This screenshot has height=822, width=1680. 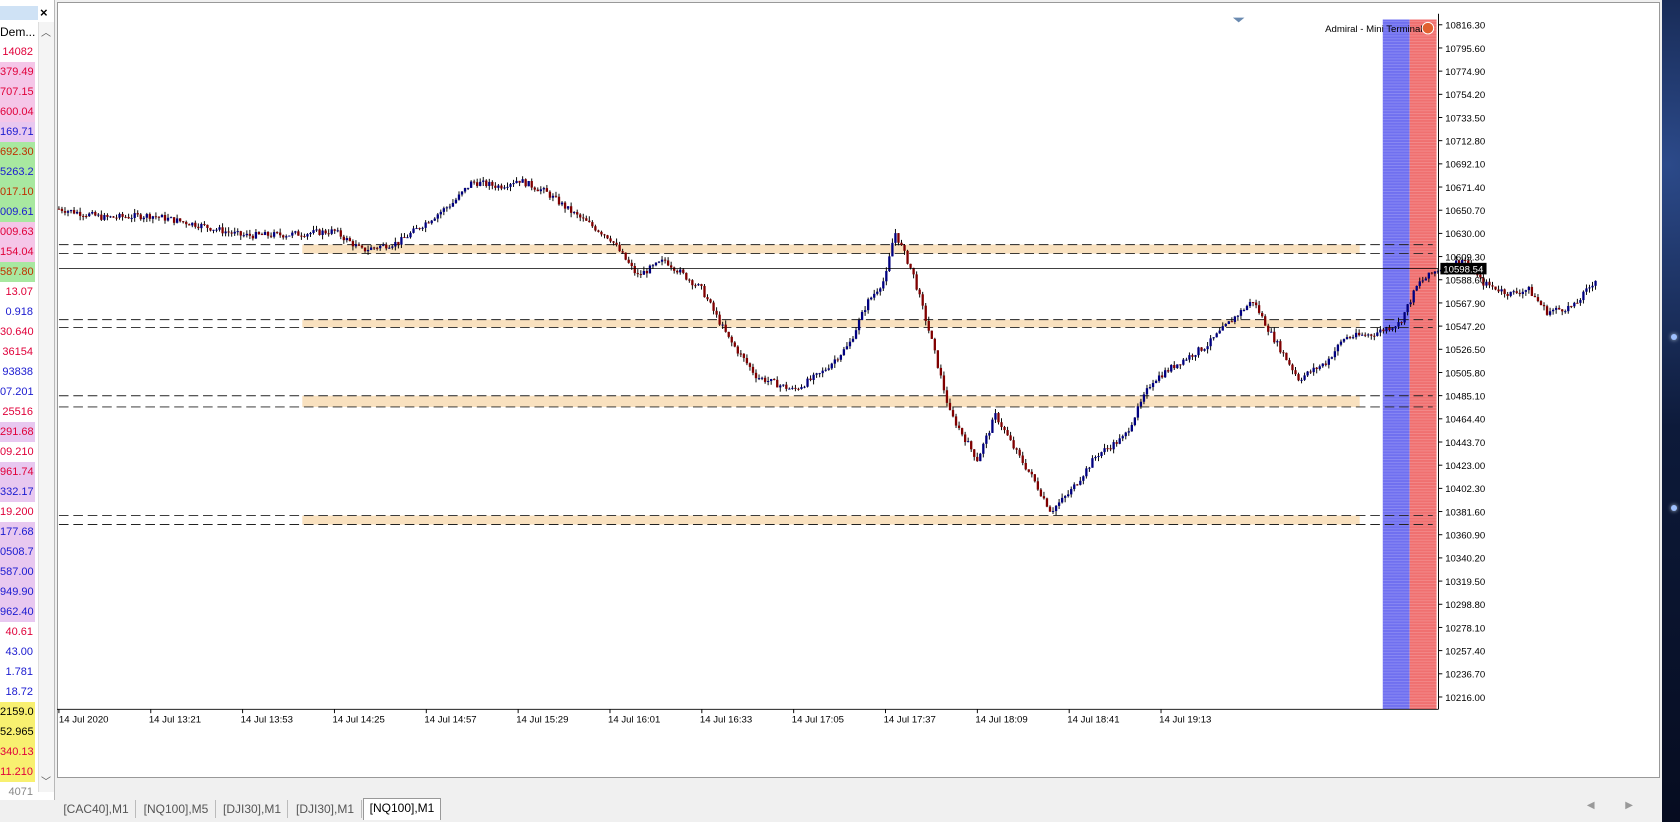 I want to click on tab-chart: [CAC40],M1, so click(x=96, y=809).